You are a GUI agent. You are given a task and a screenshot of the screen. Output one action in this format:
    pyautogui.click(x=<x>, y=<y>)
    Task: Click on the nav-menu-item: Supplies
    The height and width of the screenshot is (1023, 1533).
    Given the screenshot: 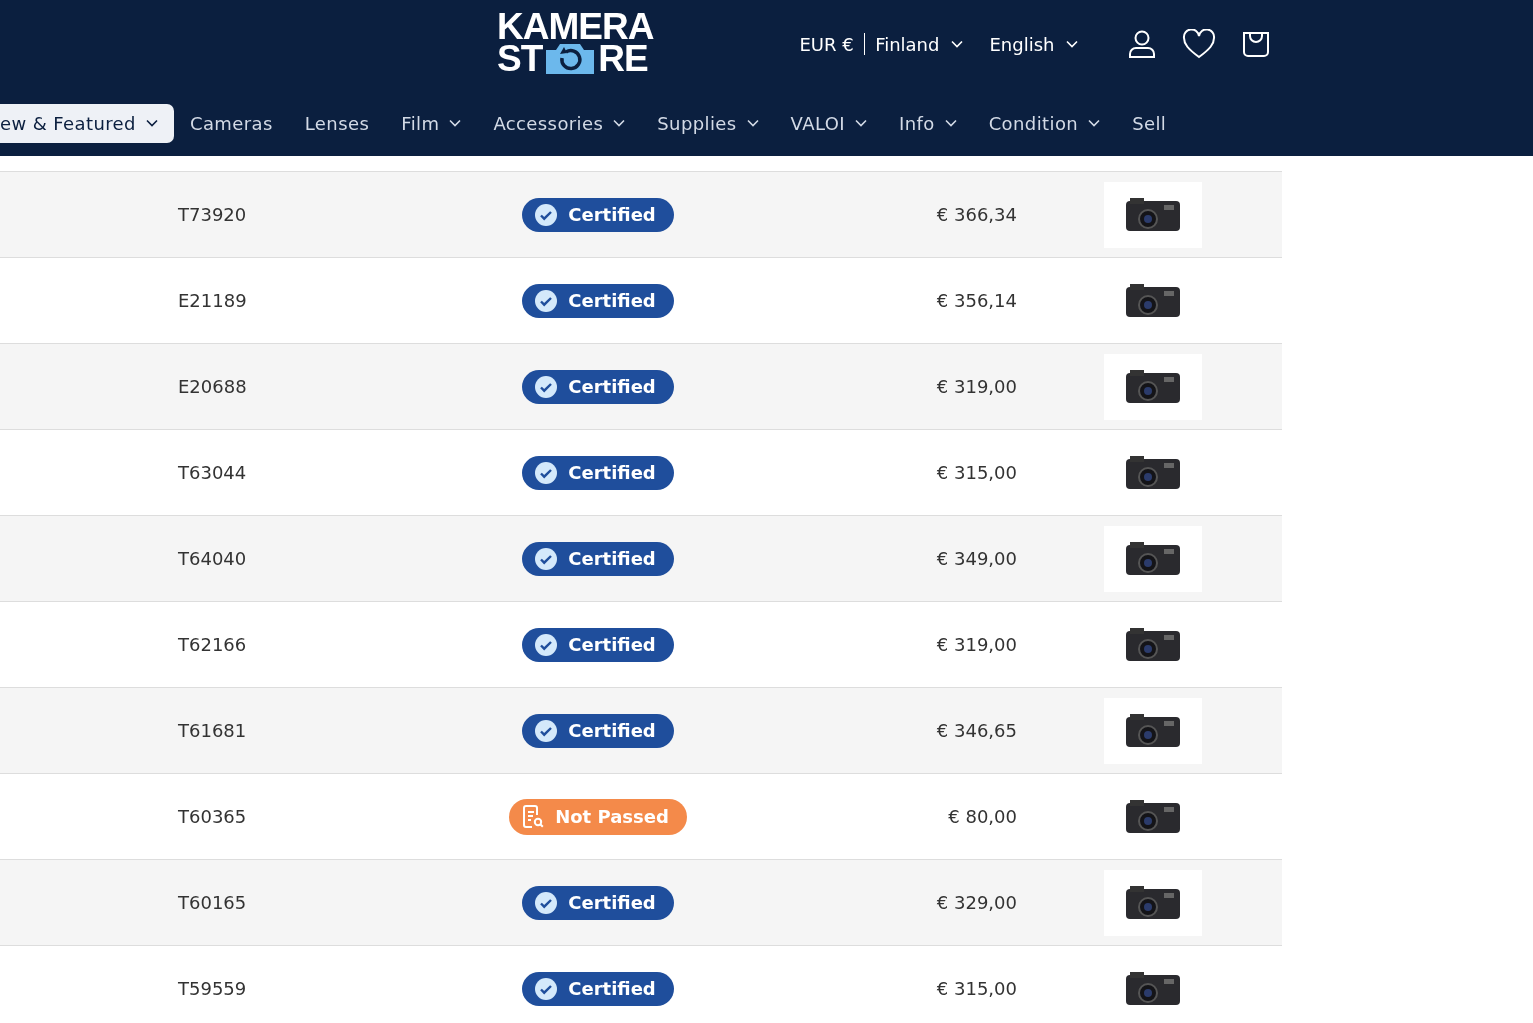 What is the action you would take?
    pyautogui.click(x=708, y=123)
    